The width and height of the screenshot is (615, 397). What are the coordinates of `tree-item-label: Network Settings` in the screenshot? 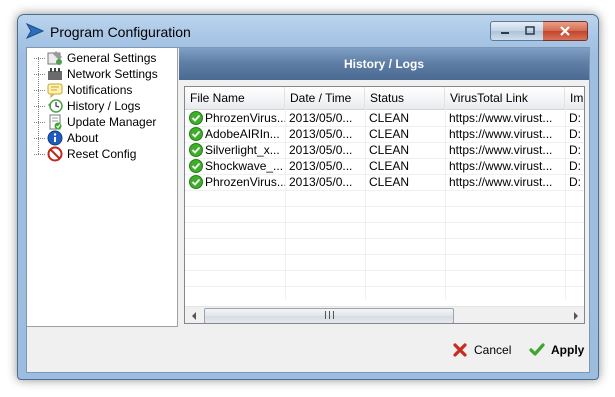 It's located at (112, 74).